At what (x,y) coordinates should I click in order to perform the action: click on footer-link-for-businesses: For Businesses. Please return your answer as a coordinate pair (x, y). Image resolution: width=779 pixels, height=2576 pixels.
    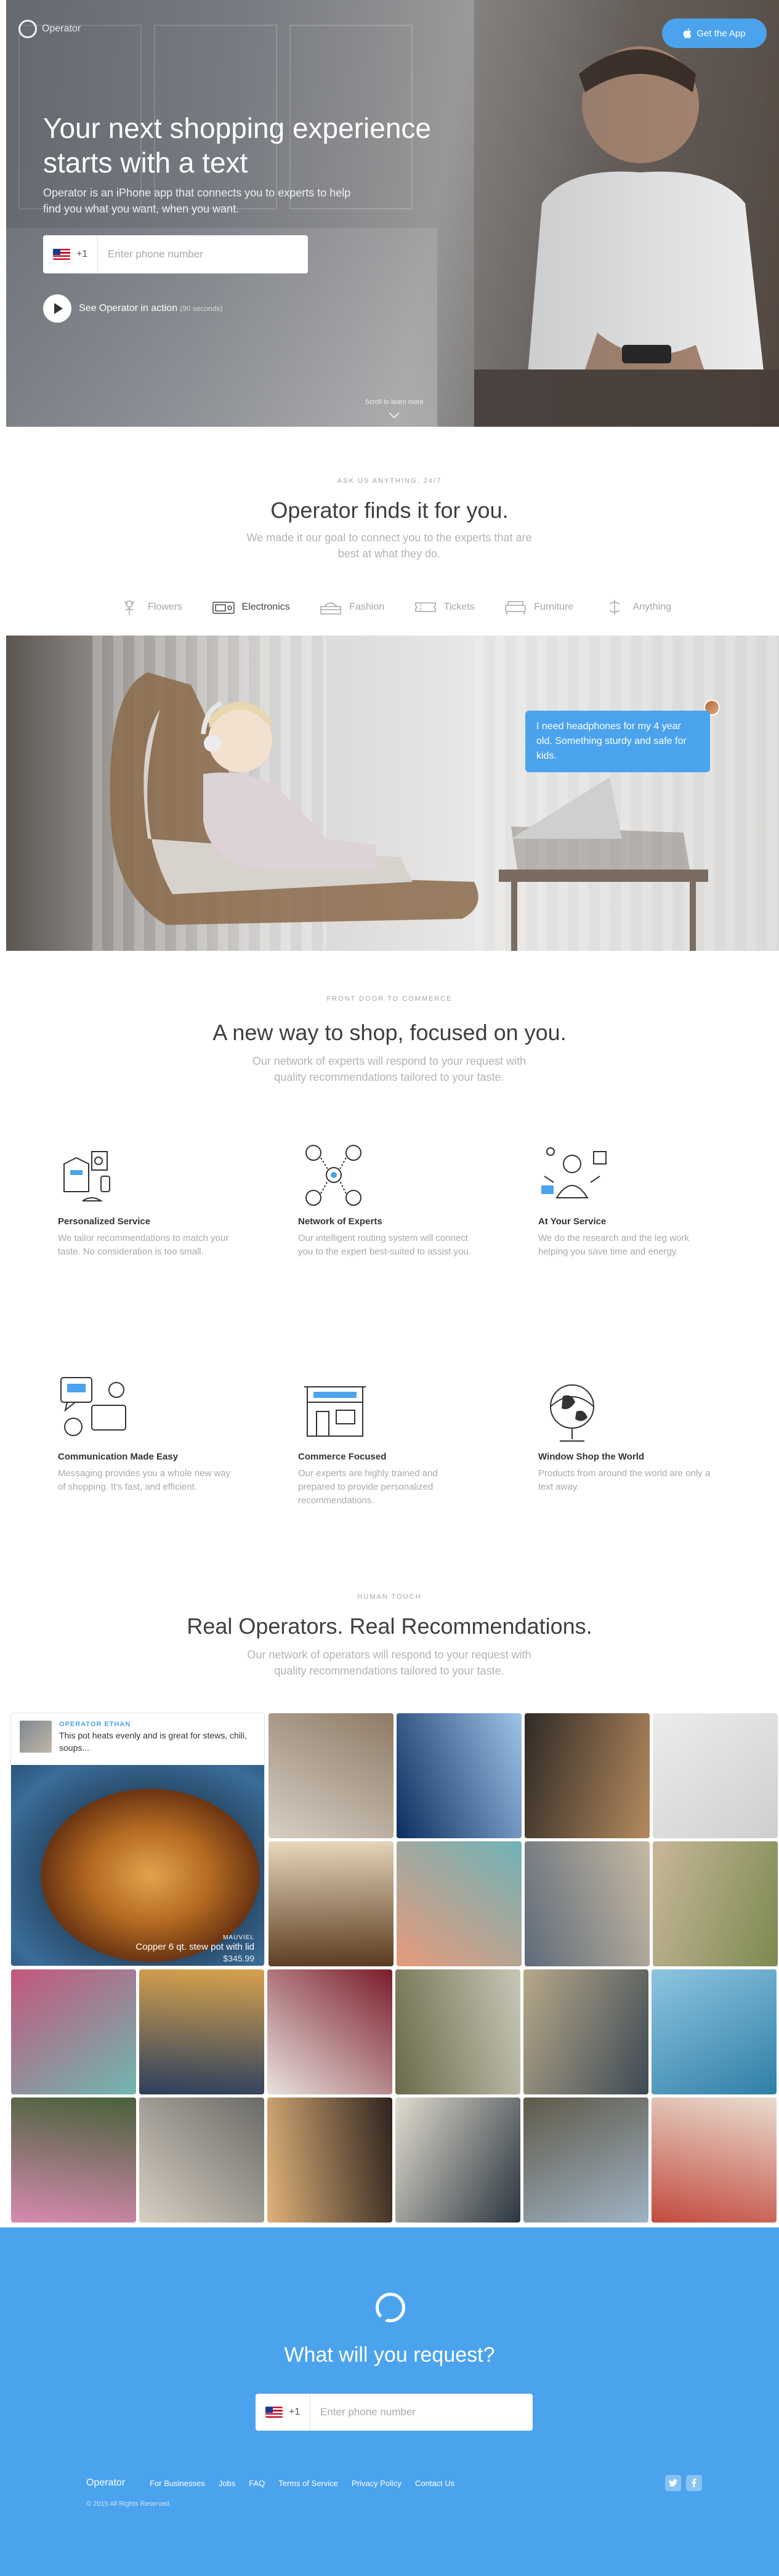
    Looking at the image, I should click on (177, 2483).